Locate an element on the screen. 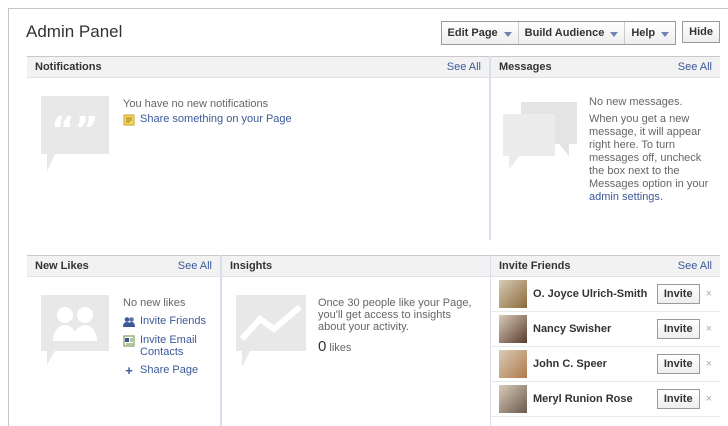 The height and width of the screenshot is (426, 728). invite-friends-label: Invite Friends is located at coordinates (173, 321).